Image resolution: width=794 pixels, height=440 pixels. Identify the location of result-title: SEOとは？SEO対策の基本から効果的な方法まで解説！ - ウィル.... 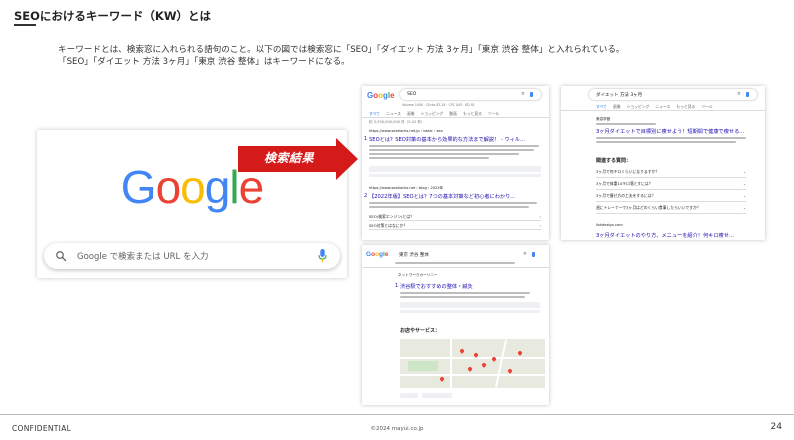
(447, 139).